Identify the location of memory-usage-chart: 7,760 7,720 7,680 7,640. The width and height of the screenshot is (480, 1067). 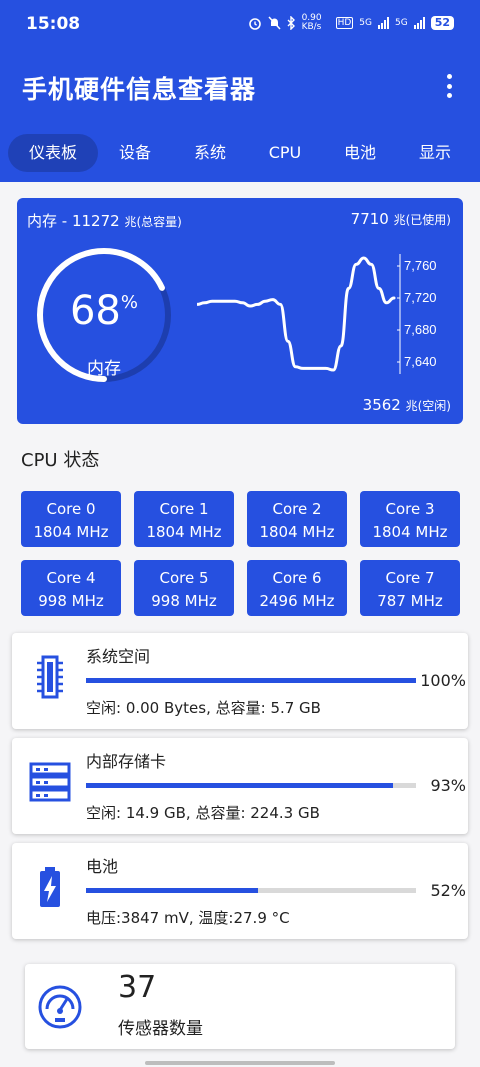
(317, 314).